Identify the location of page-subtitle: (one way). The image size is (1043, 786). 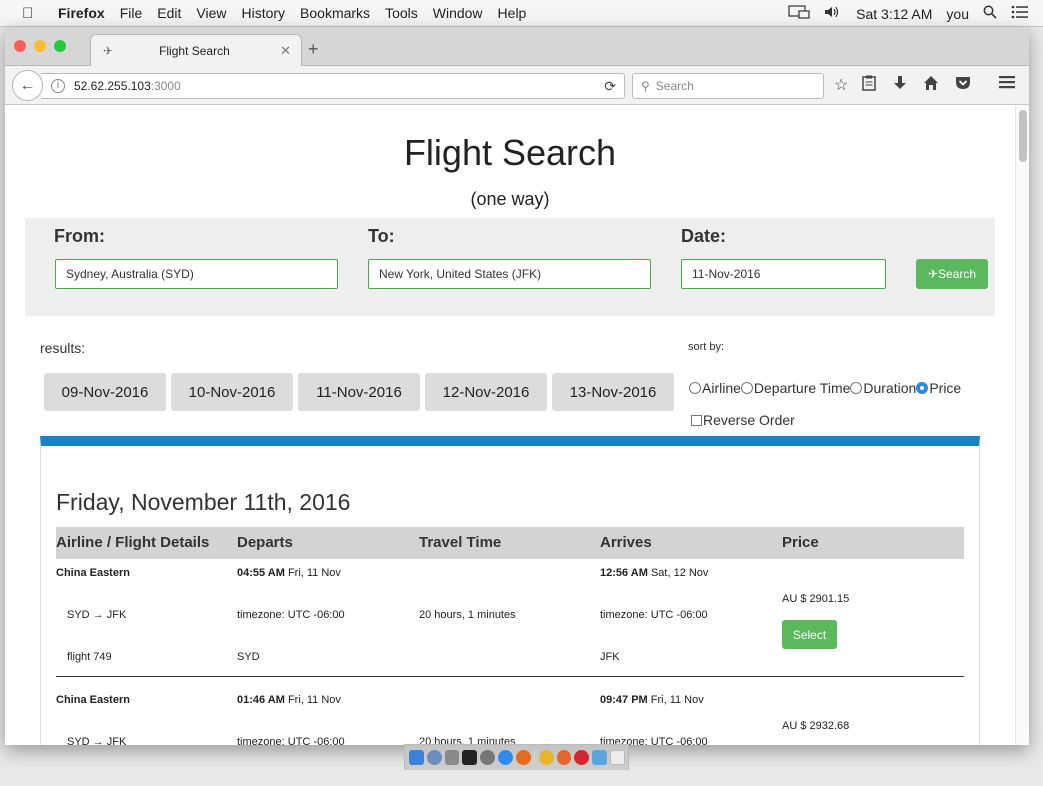
(510, 199).